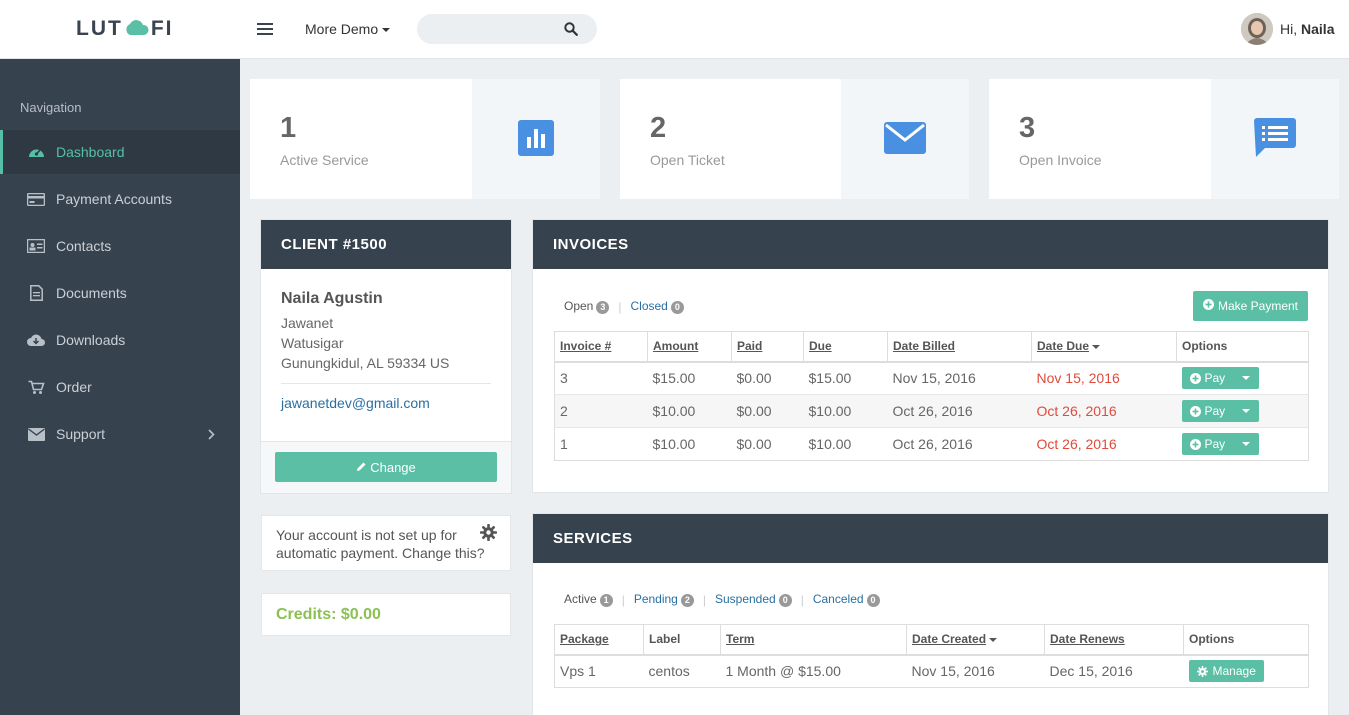 Image resolution: width=1349 pixels, height=715 pixels. What do you see at coordinates (1226, 671) in the screenshot?
I see `manage-button: Manage` at bounding box center [1226, 671].